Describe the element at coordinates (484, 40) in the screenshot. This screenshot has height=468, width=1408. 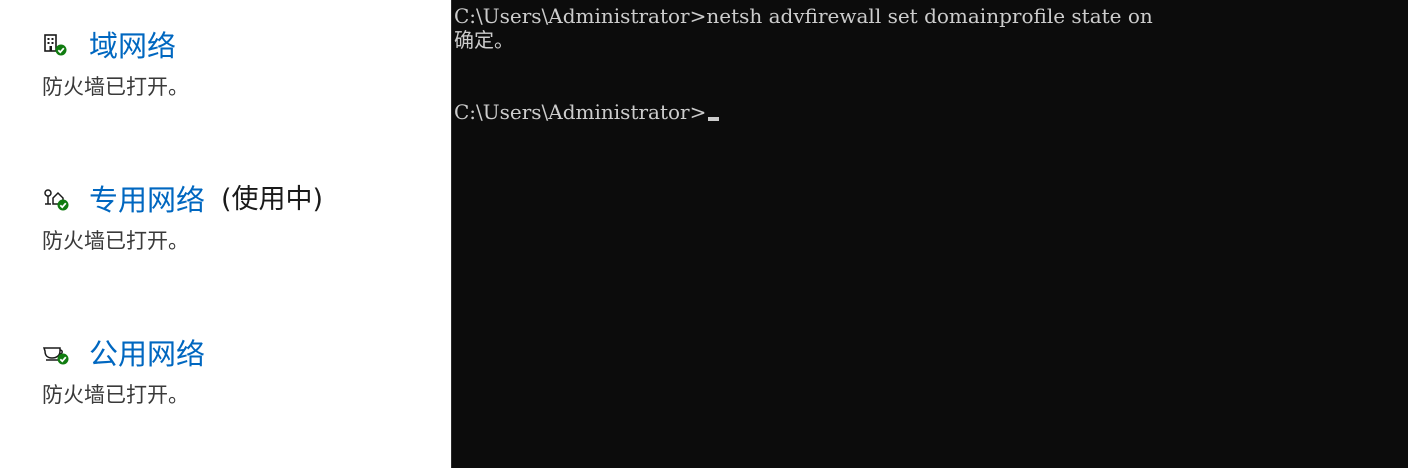
I see `console-output-line: 确定。` at that location.